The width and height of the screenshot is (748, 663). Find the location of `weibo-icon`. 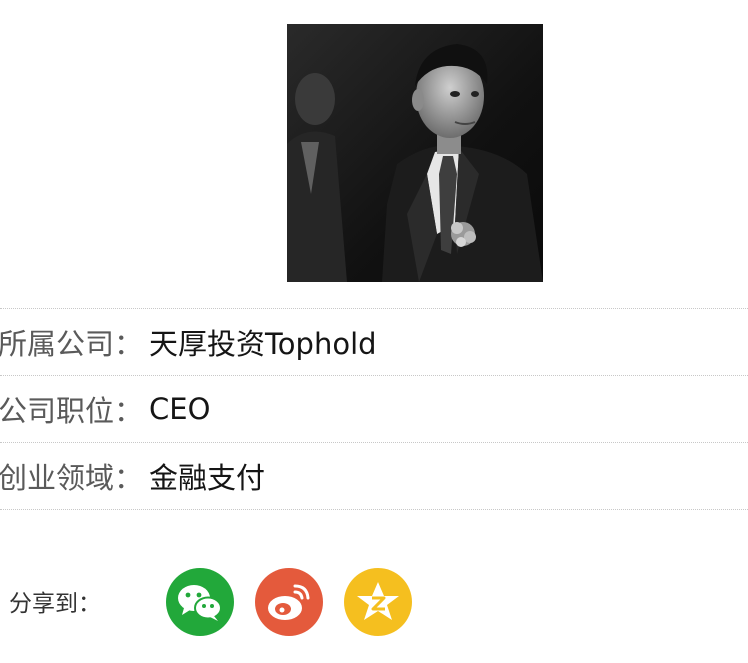

weibo-icon is located at coordinates (289, 602).